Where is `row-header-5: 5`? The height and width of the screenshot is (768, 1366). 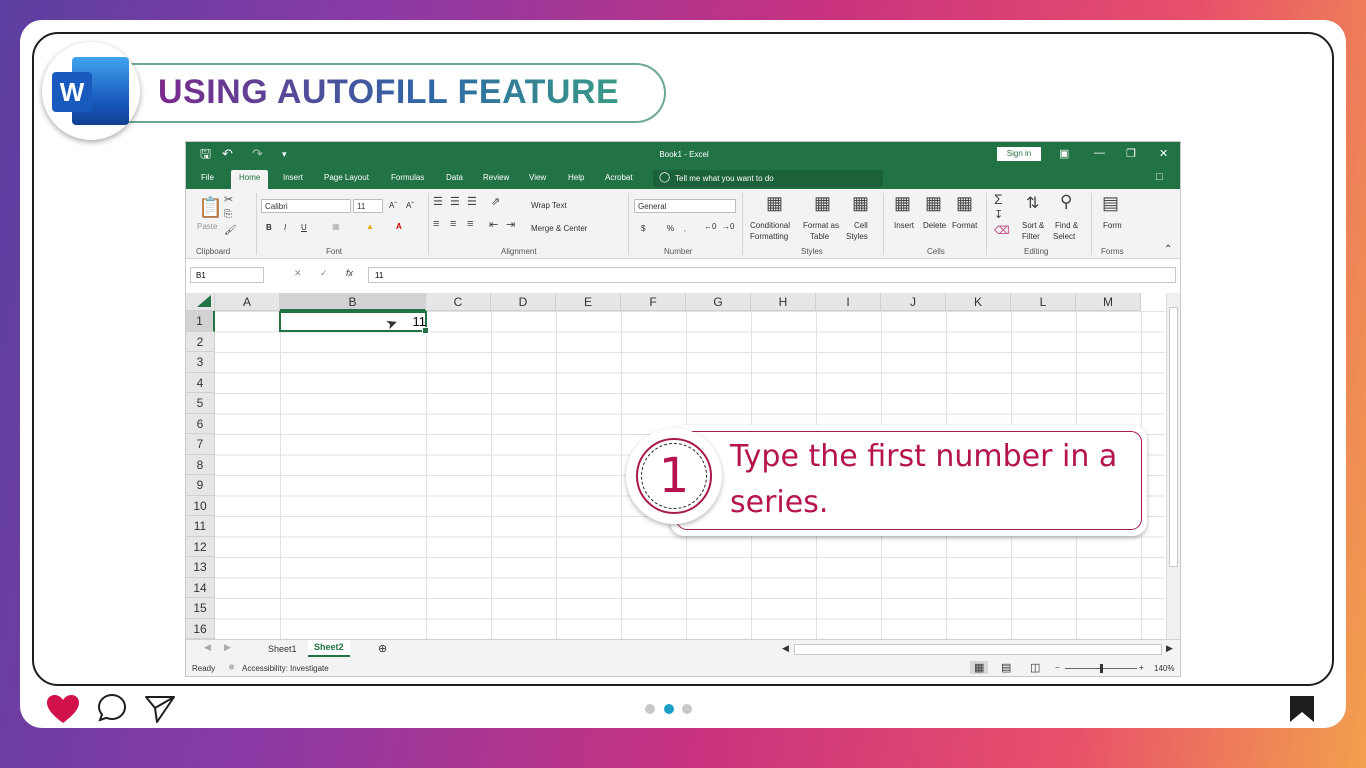
row-header-5: 5 is located at coordinates (200, 403).